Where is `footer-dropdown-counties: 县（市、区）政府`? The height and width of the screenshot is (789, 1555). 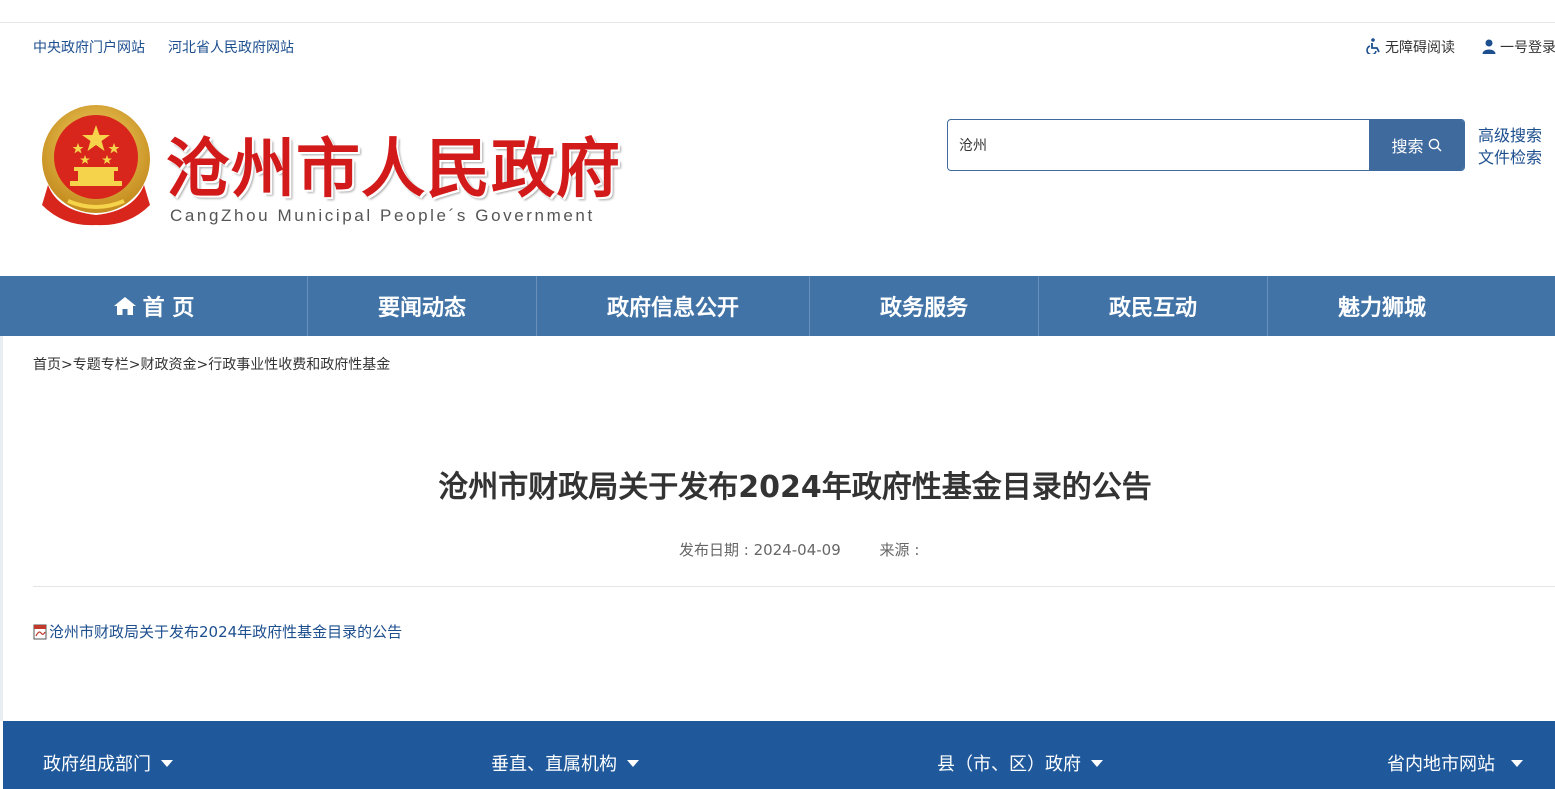
footer-dropdown-counties: 县（市、区）政府 is located at coordinates (1020, 763).